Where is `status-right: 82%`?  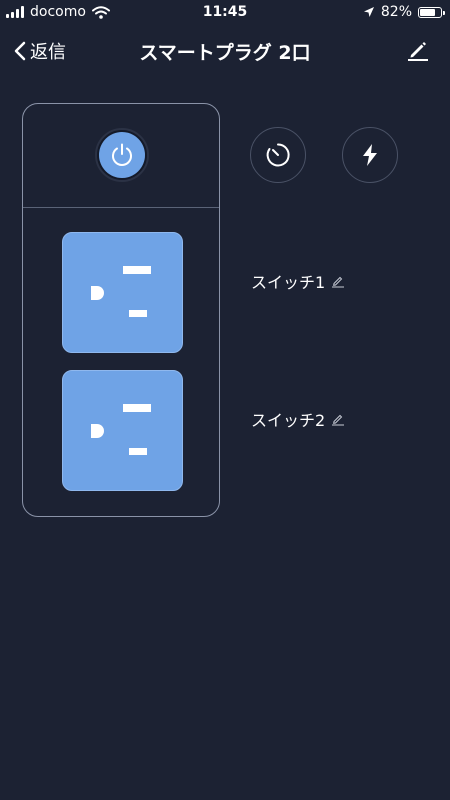
status-right: 82% is located at coordinates (404, 12).